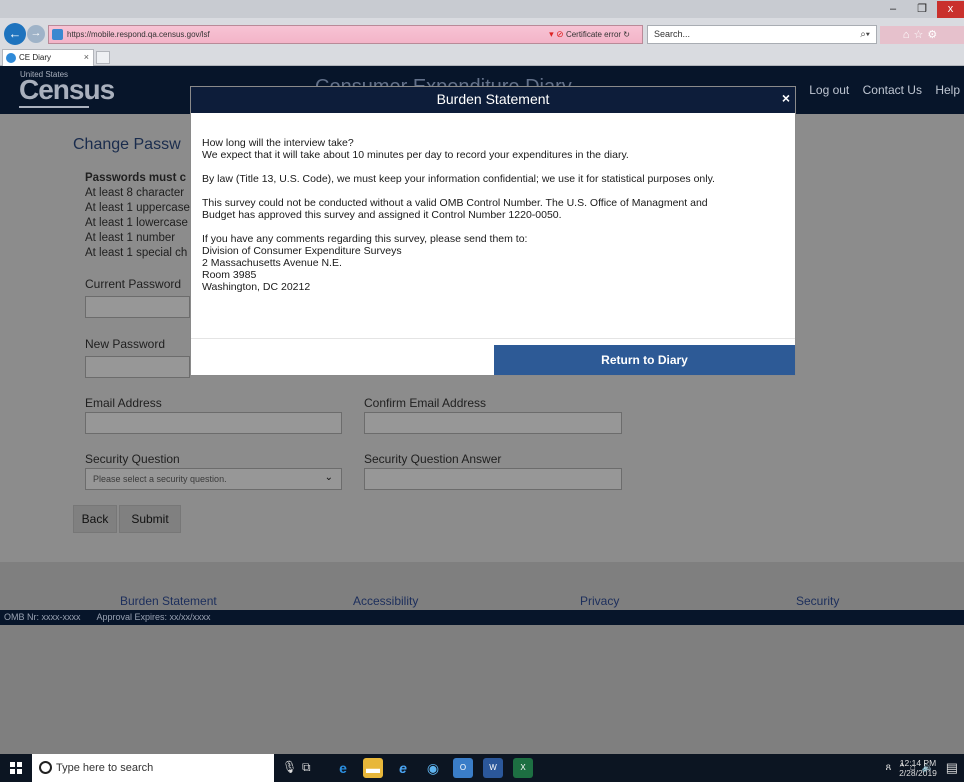  What do you see at coordinates (306, 767) in the screenshot?
I see `task-view-icon: ⧉` at bounding box center [306, 767].